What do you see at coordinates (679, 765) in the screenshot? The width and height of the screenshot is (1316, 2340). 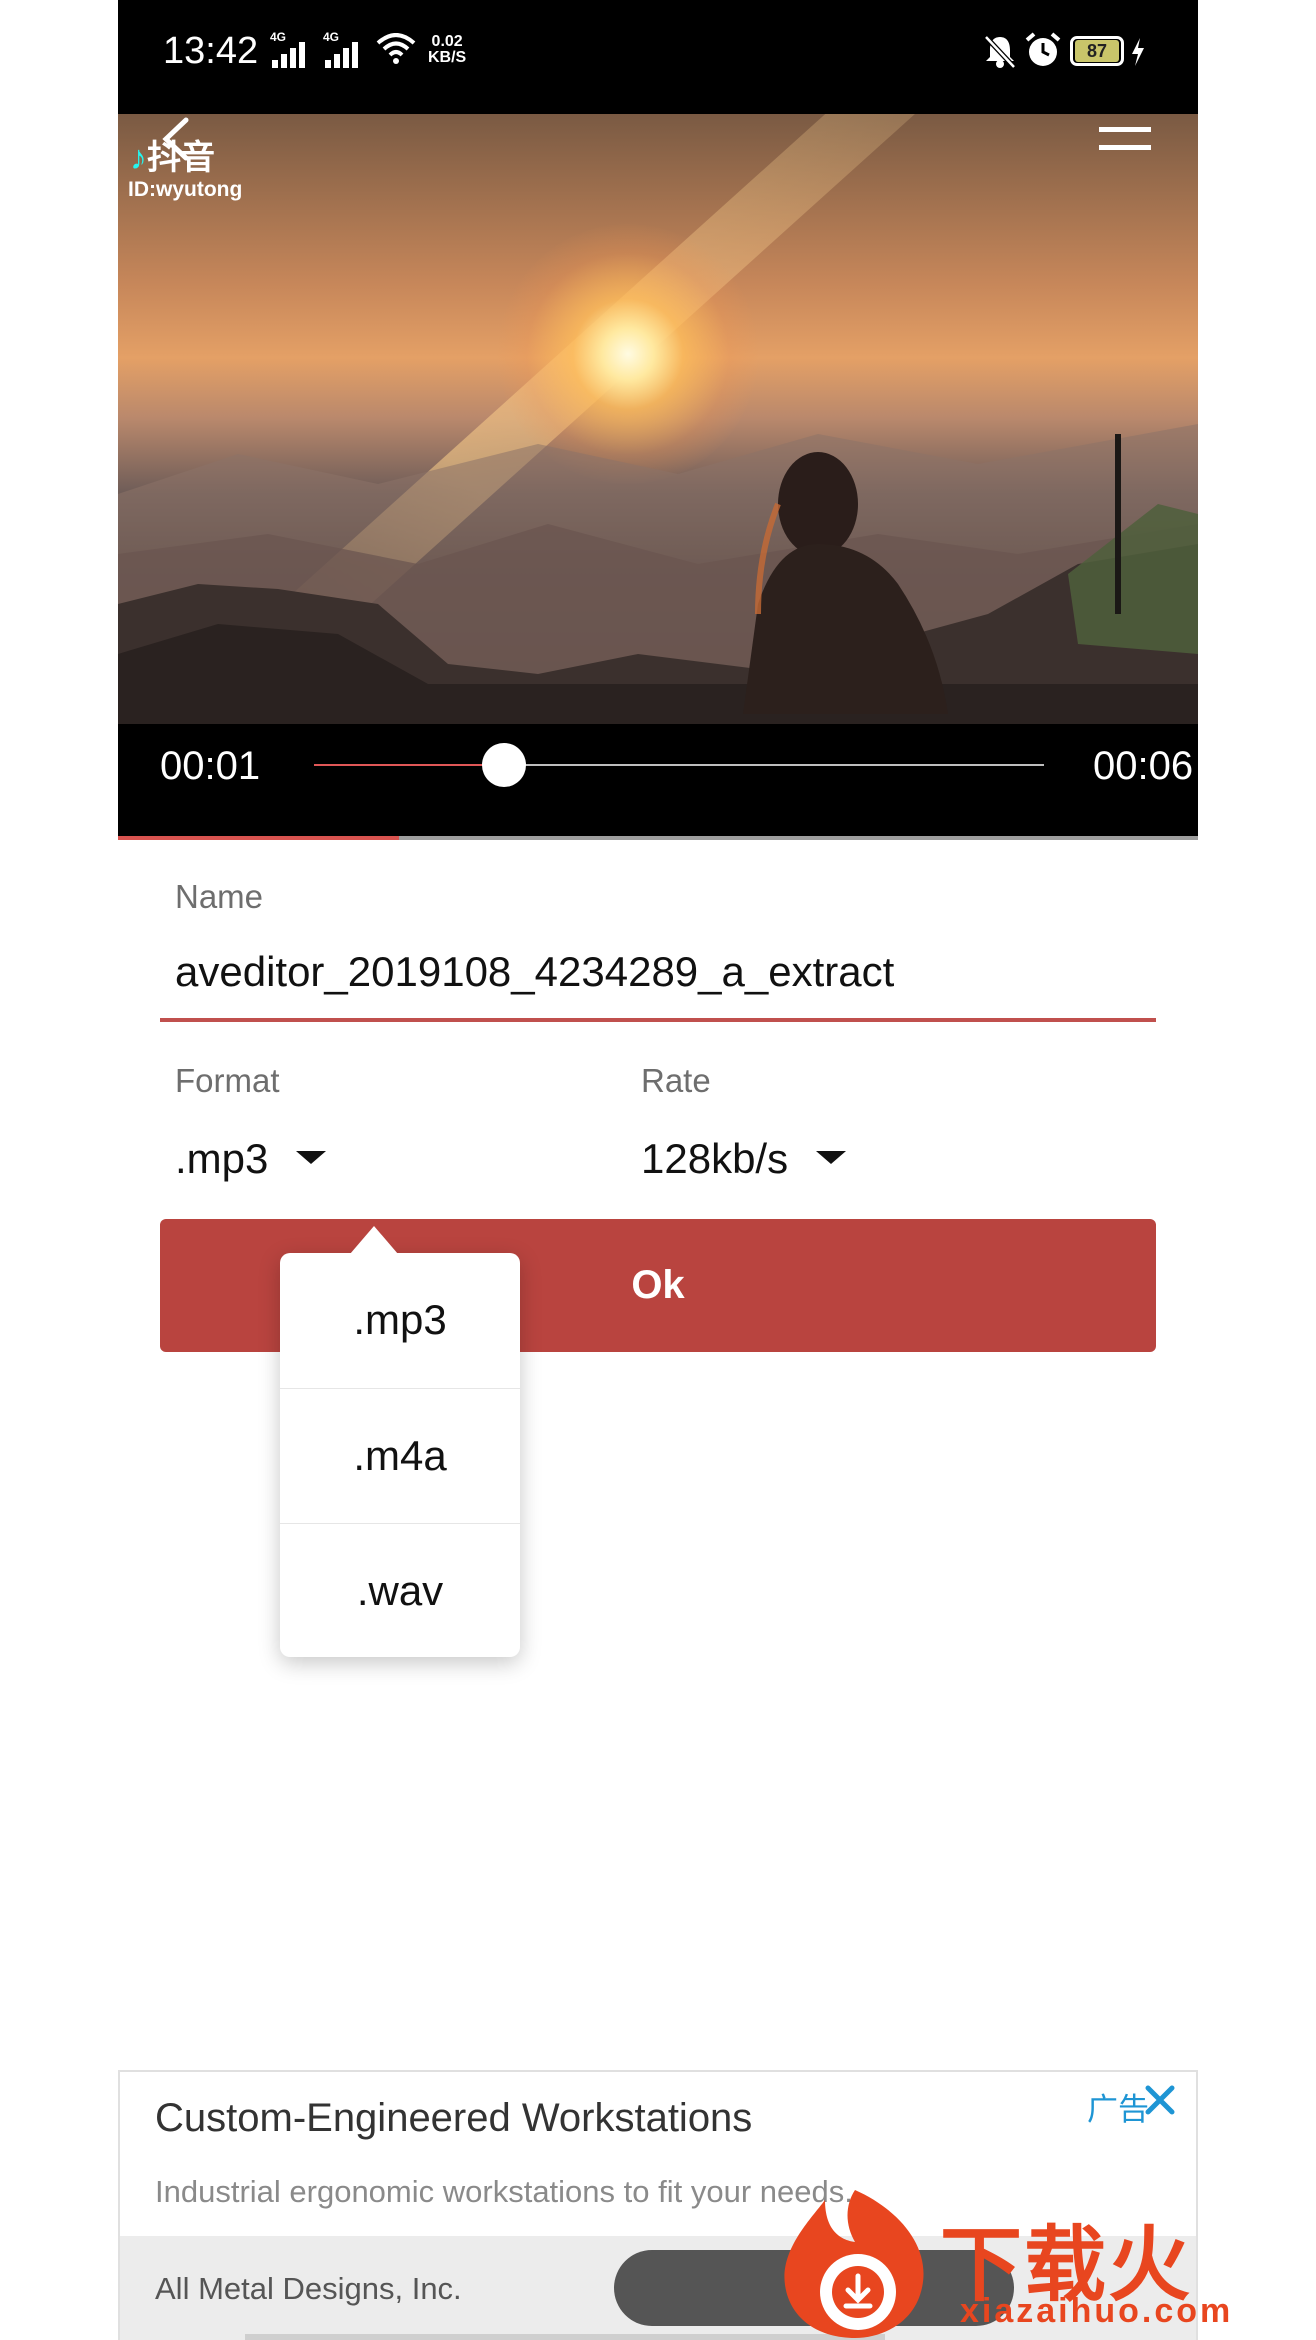 I see `seek-bar` at bounding box center [679, 765].